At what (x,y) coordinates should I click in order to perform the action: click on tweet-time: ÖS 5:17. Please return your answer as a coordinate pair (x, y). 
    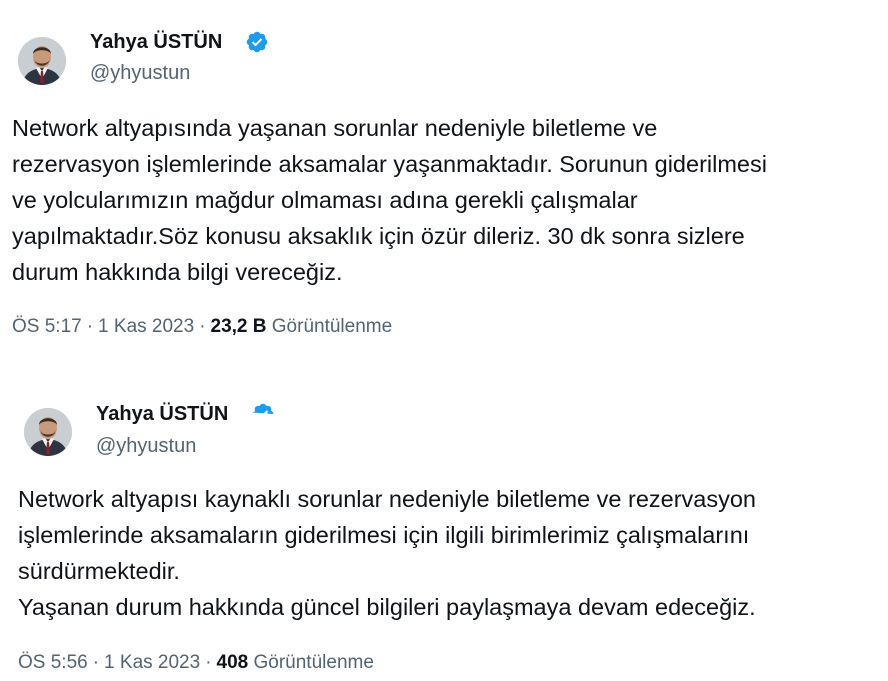
    Looking at the image, I should click on (47, 326).